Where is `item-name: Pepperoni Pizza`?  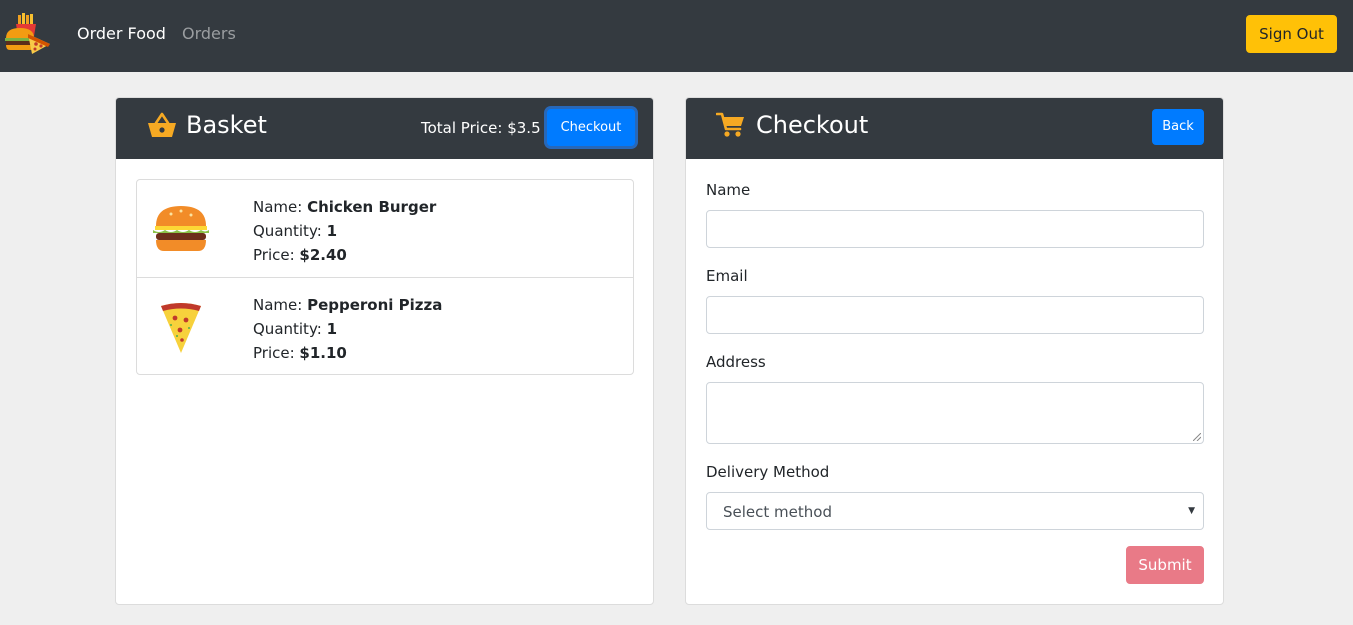 item-name: Pepperoni Pizza is located at coordinates (375, 305).